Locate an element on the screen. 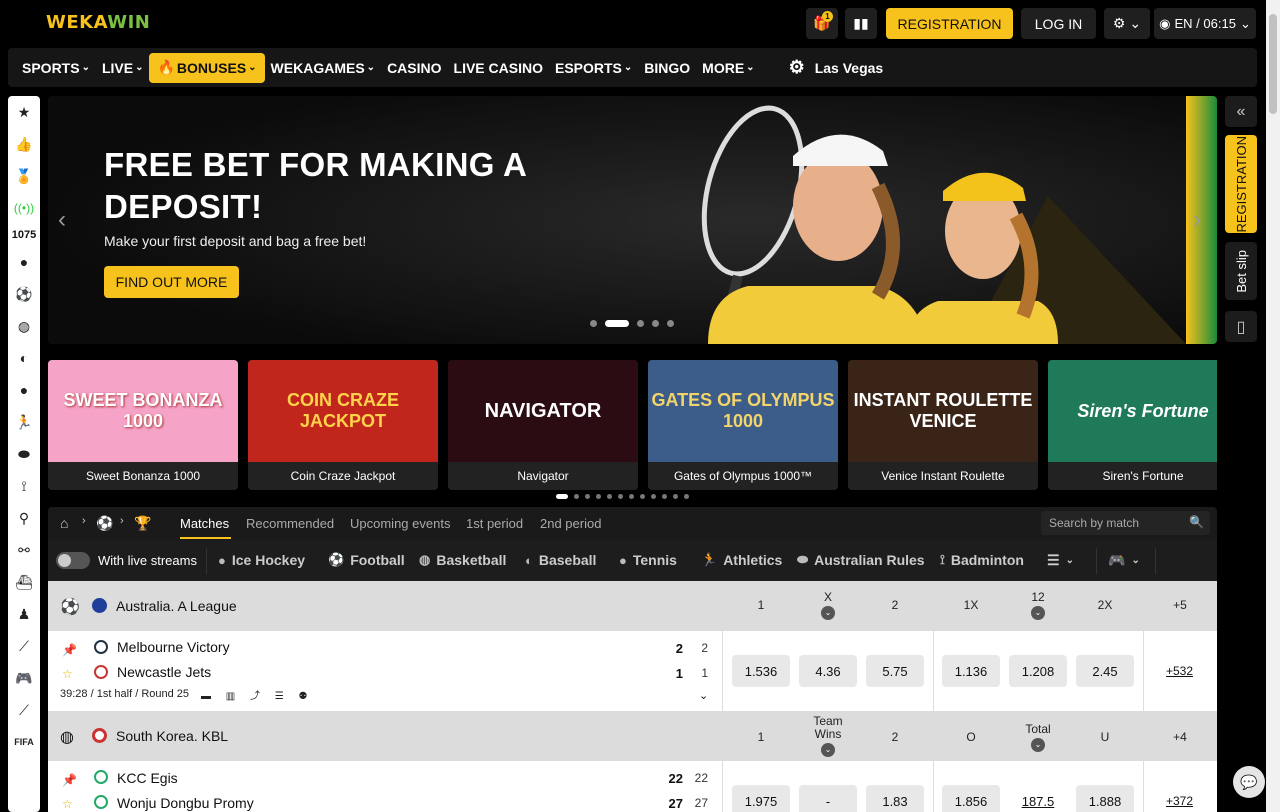  more-markets-link: +532 is located at coordinates (1179, 671).